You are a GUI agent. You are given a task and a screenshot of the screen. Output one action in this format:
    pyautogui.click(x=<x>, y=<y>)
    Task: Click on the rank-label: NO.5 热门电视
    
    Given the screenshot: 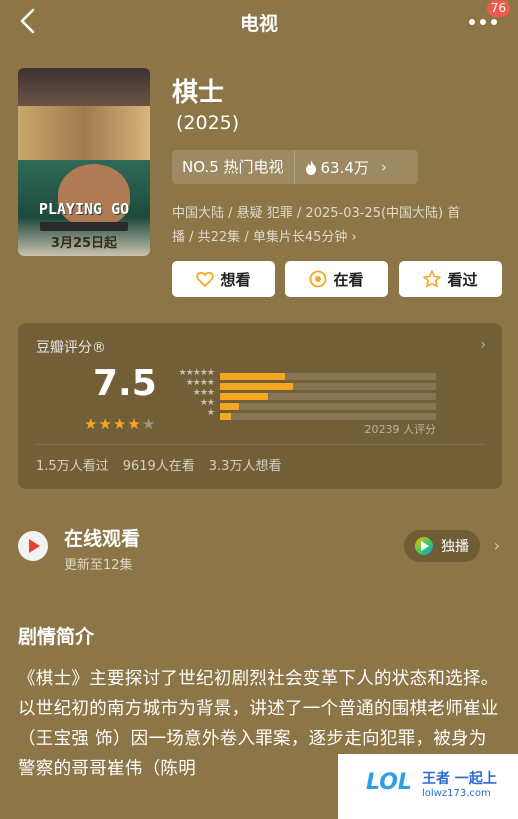 What is the action you would take?
    pyautogui.click(x=233, y=167)
    